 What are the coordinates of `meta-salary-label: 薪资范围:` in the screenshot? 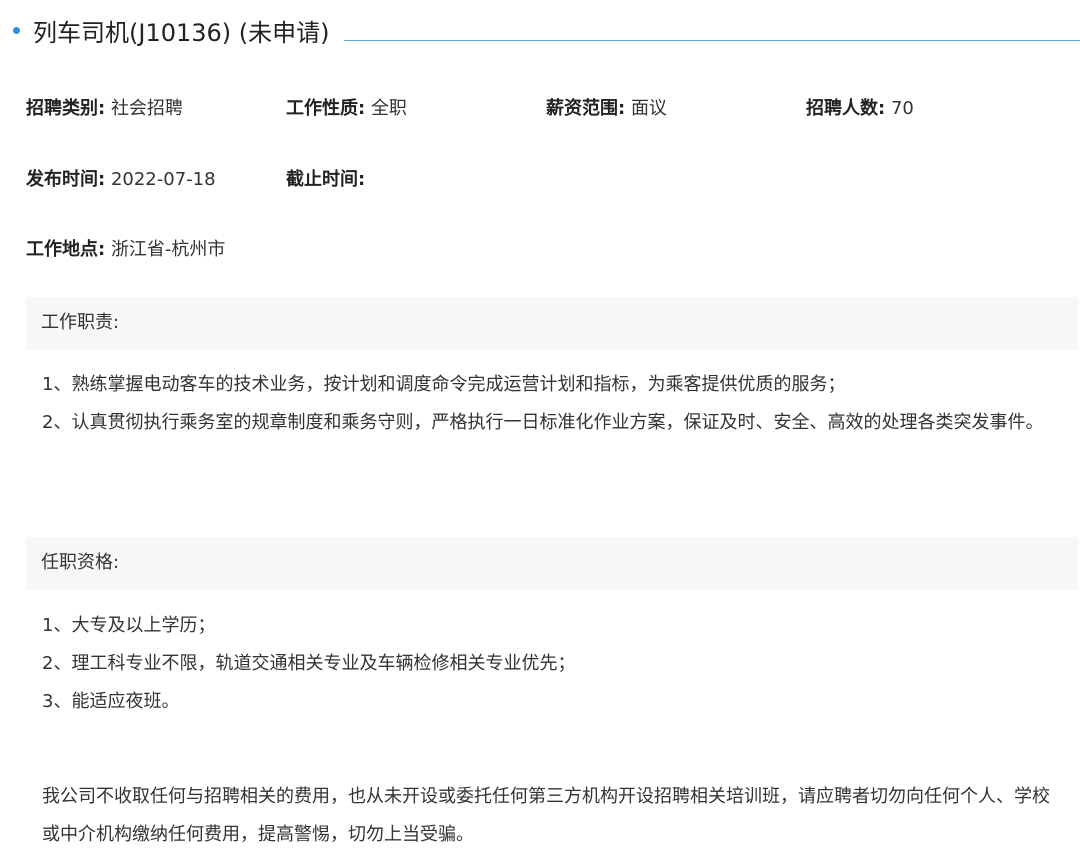 It's located at (586, 108).